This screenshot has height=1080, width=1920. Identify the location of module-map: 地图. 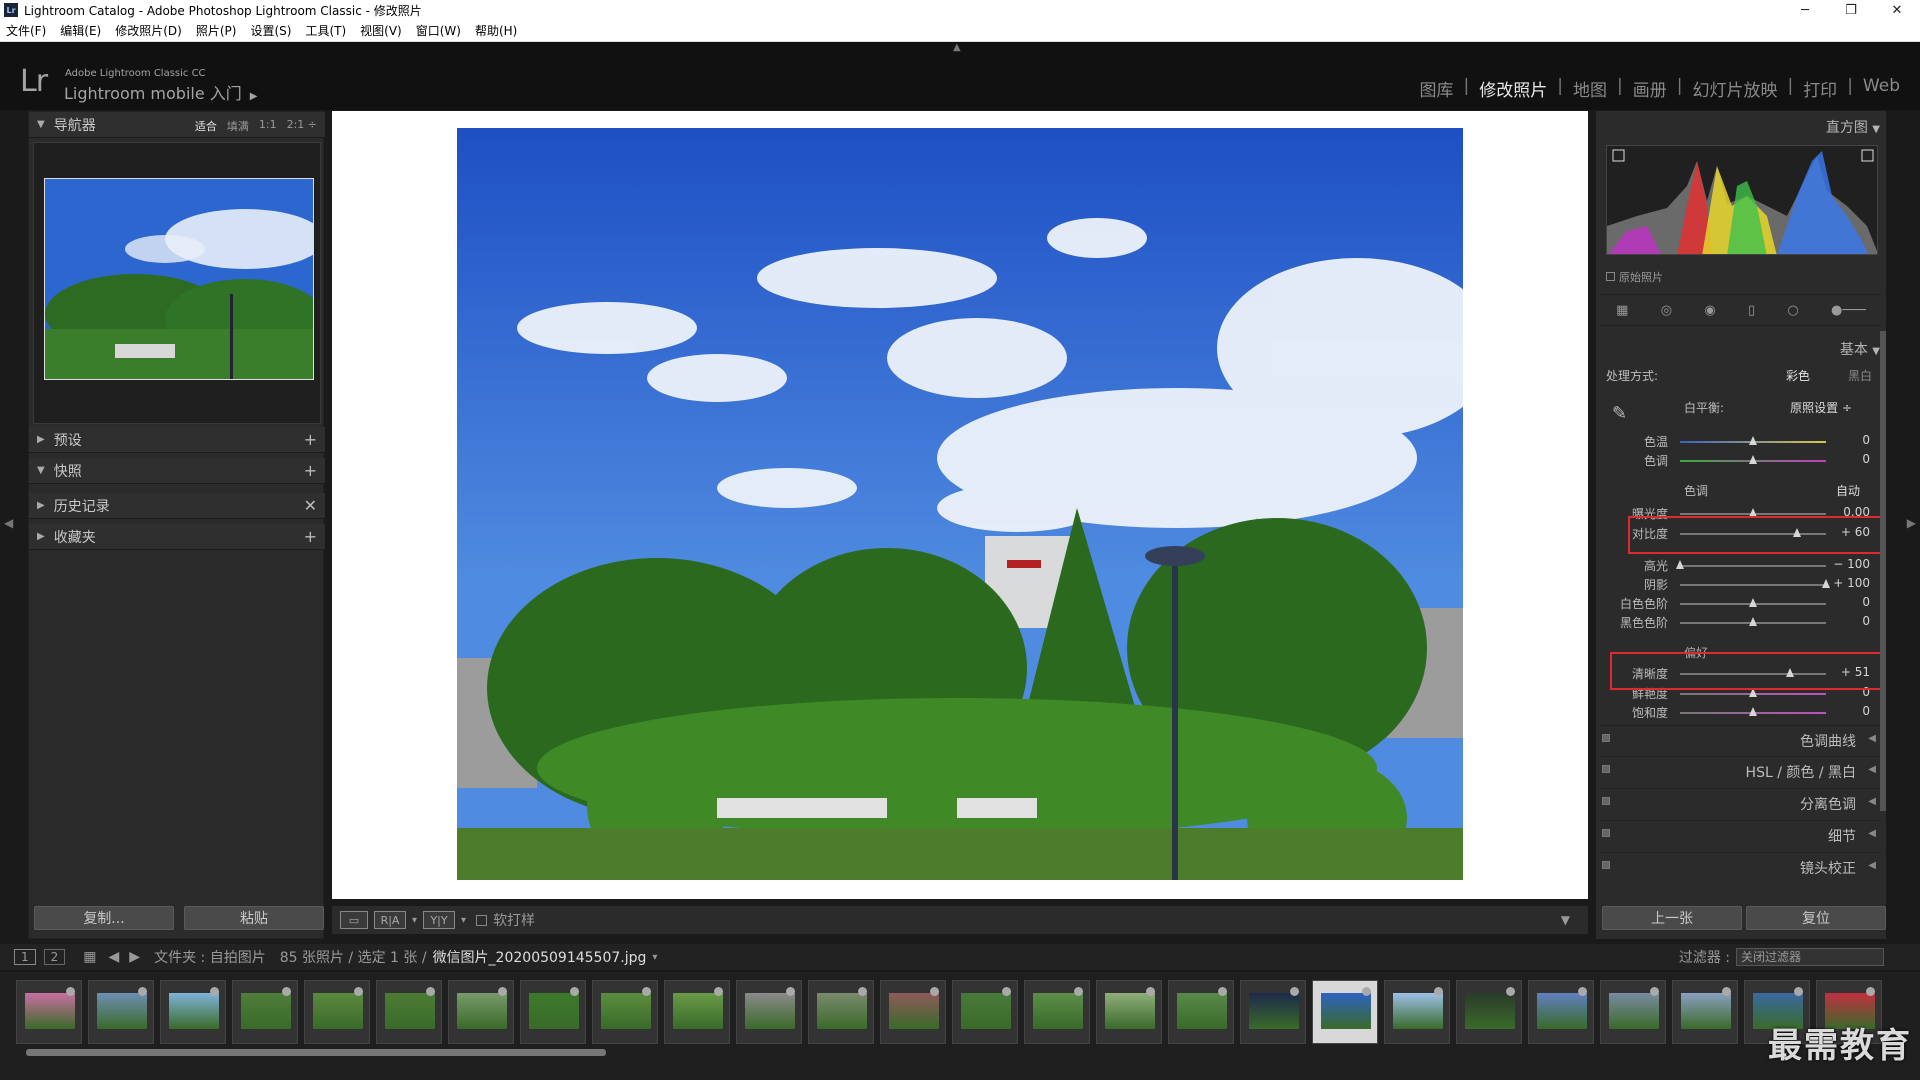
(1590, 88).